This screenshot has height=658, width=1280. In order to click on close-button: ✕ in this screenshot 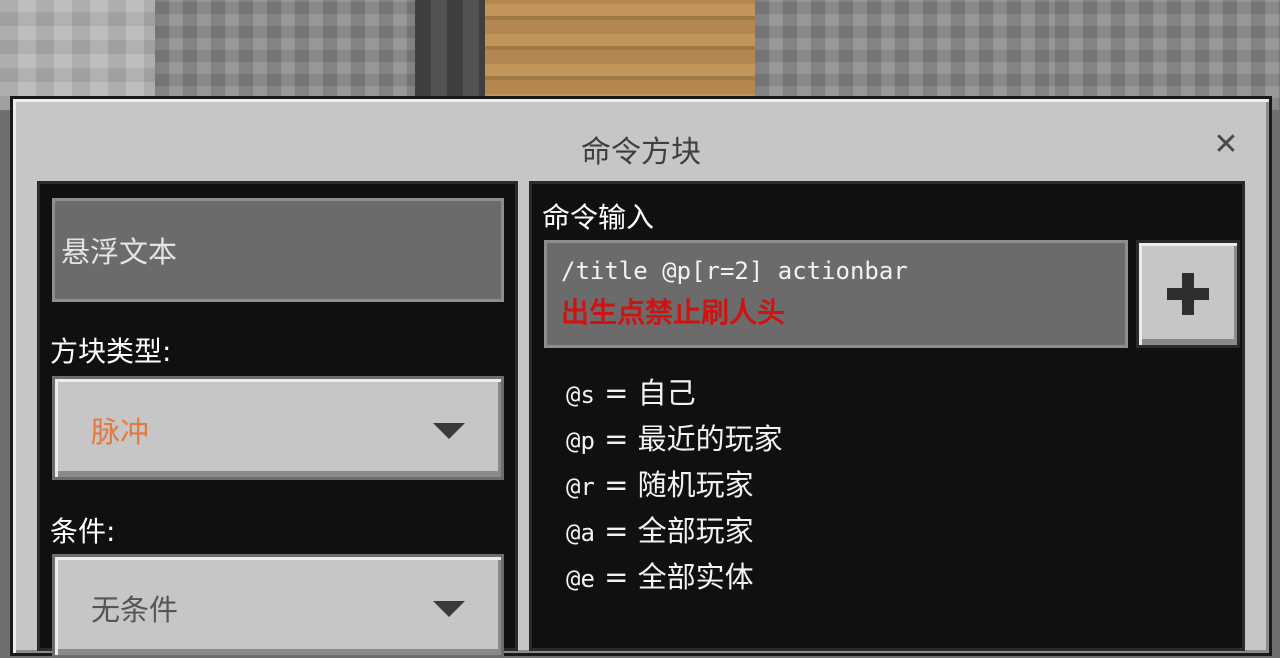, I will do `click(1226, 144)`.